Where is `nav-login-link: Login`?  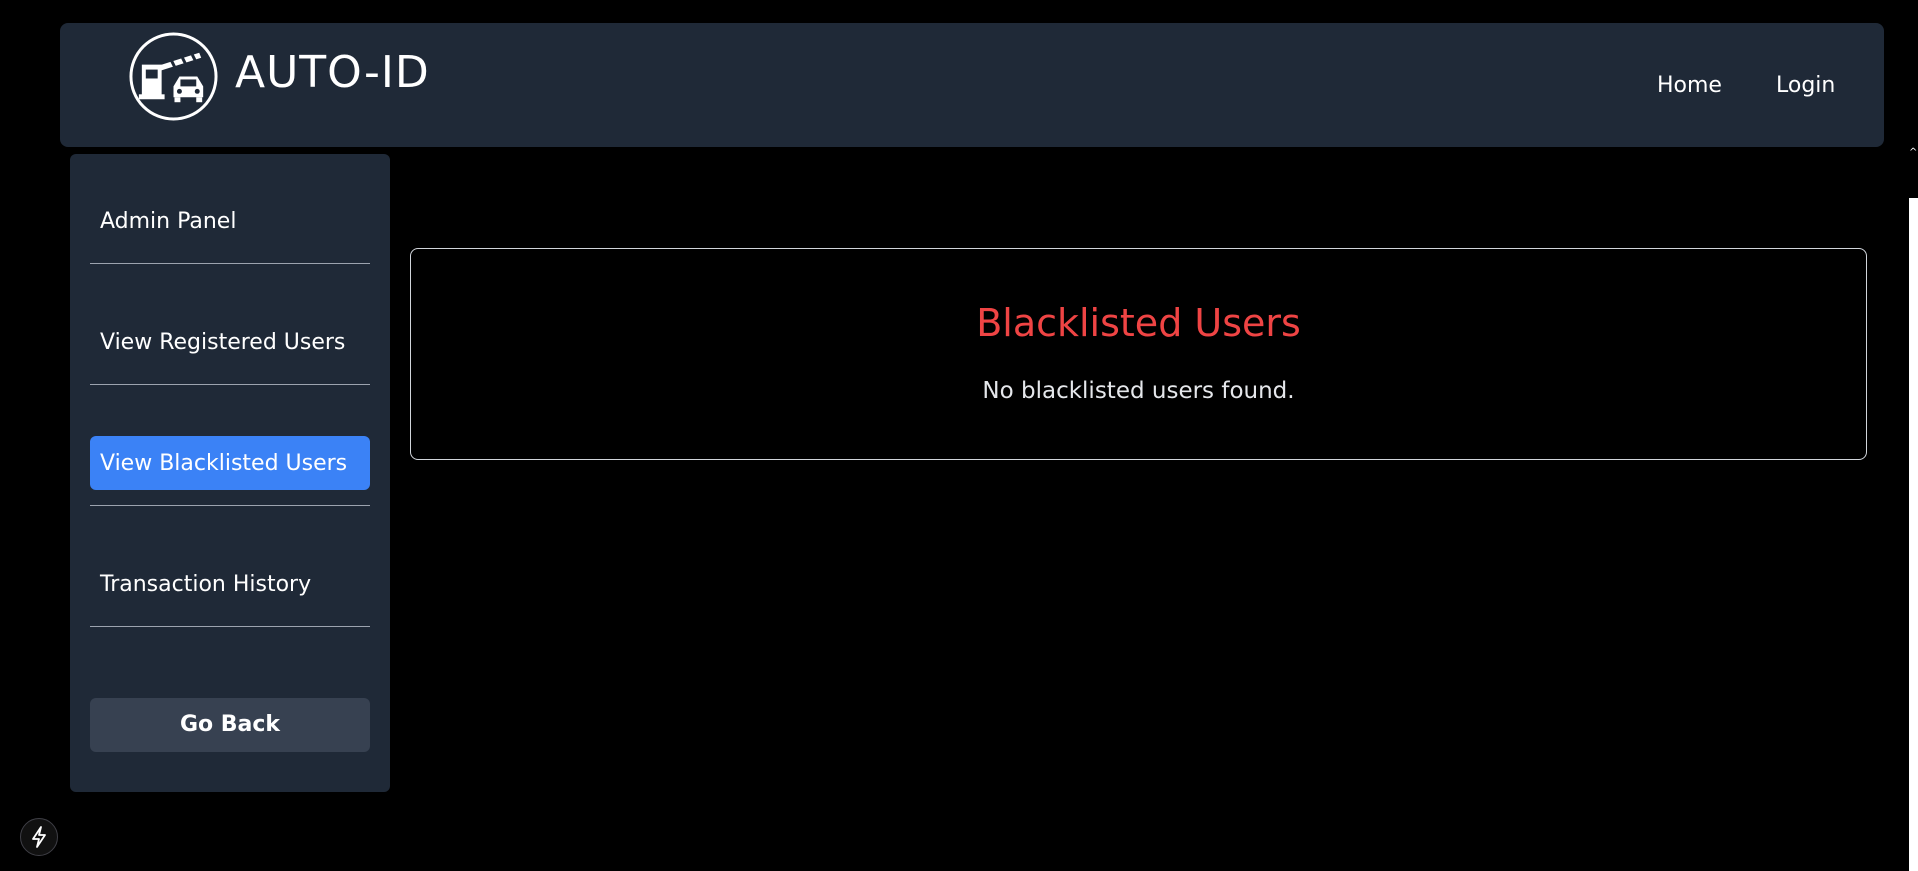
nav-login-link: Login is located at coordinates (1805, 86).